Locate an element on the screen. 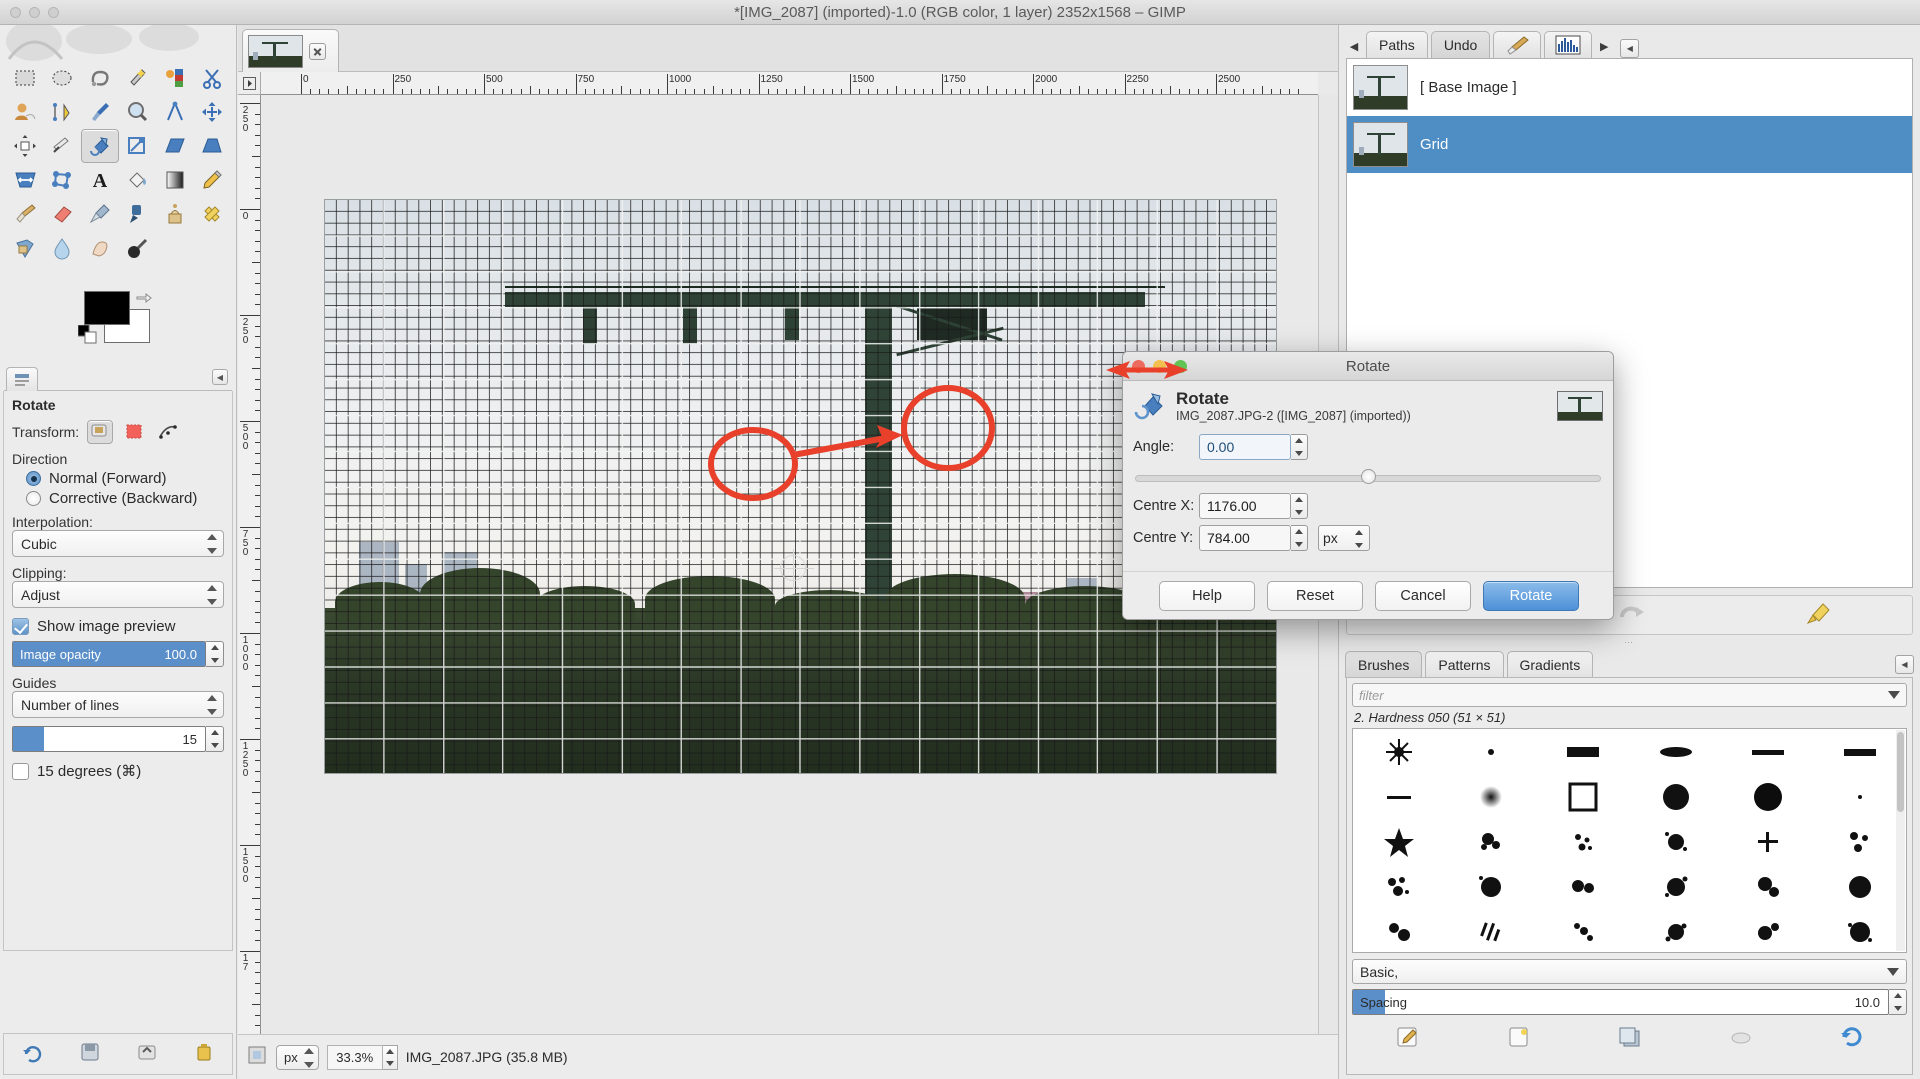 This screenshot has height=1079, width=1920. scale-tool is located at coordinates (138, 146).